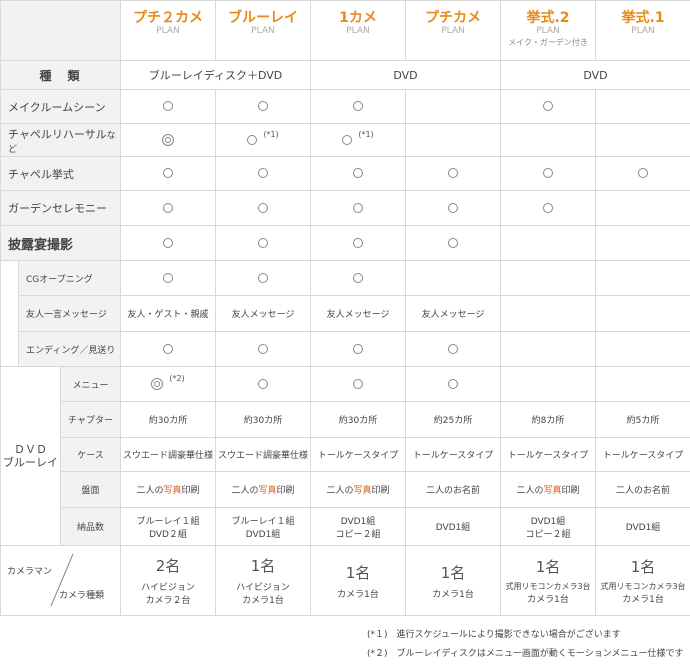 The image size is (690, 670). Describe the element at coordinates (168, 30) in the screenshot. I see `plan-header: プチ２カメ PLAN` at that location.